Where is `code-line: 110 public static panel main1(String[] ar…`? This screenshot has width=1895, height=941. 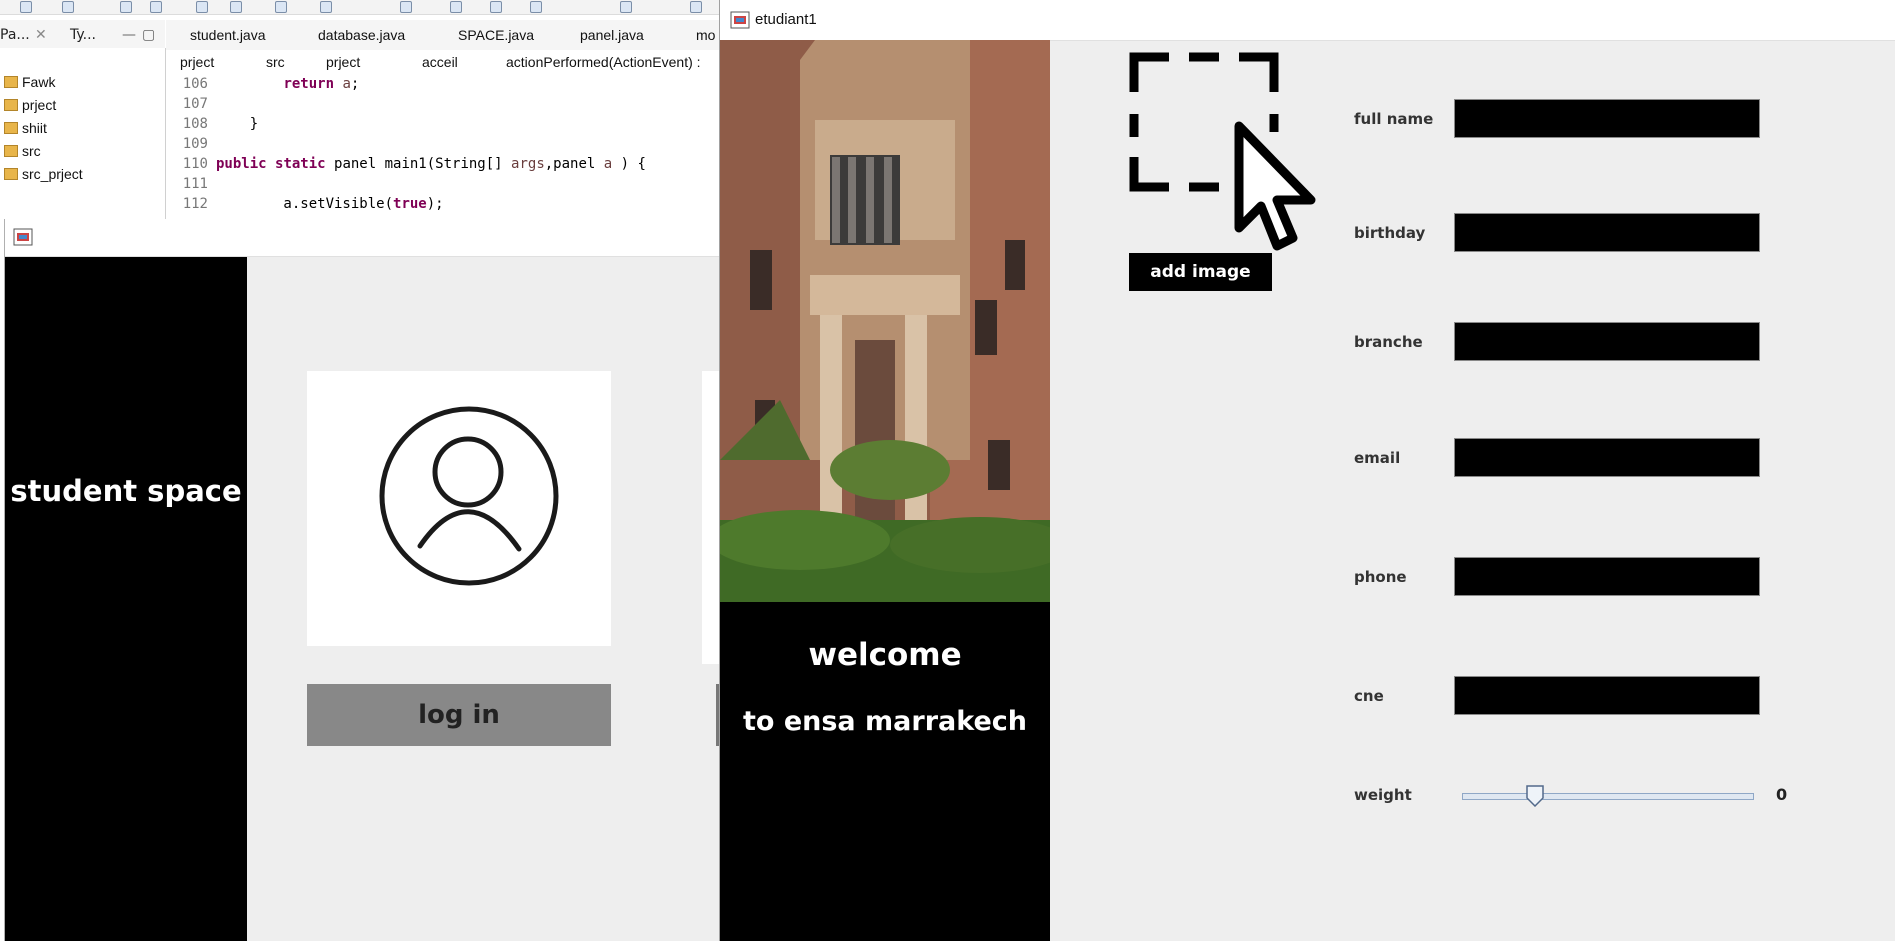 code-line: 110 public static panel main1(String[] ar… is located at coordinates (414, 164).